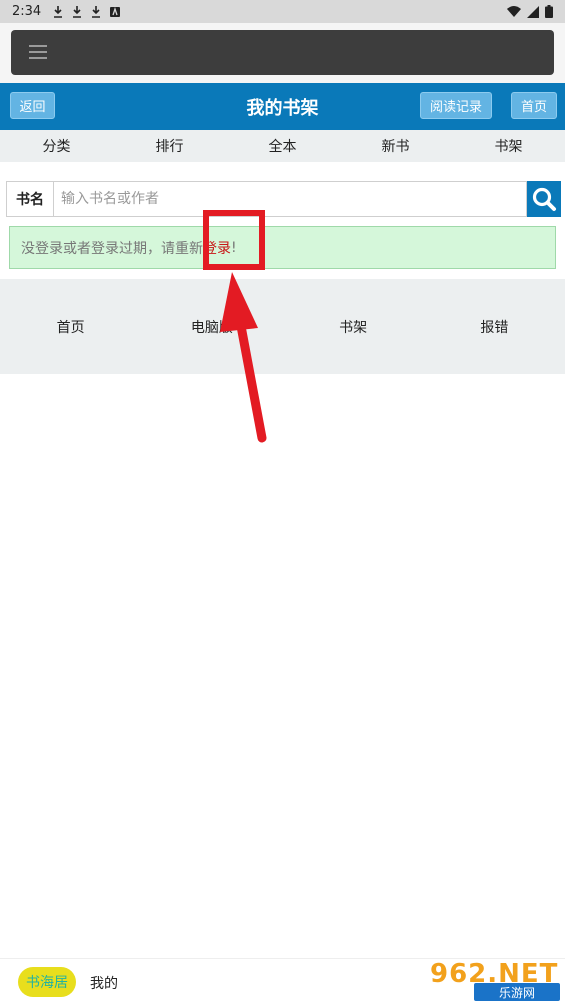  I want to click on signal-icon, so click(533, 11).